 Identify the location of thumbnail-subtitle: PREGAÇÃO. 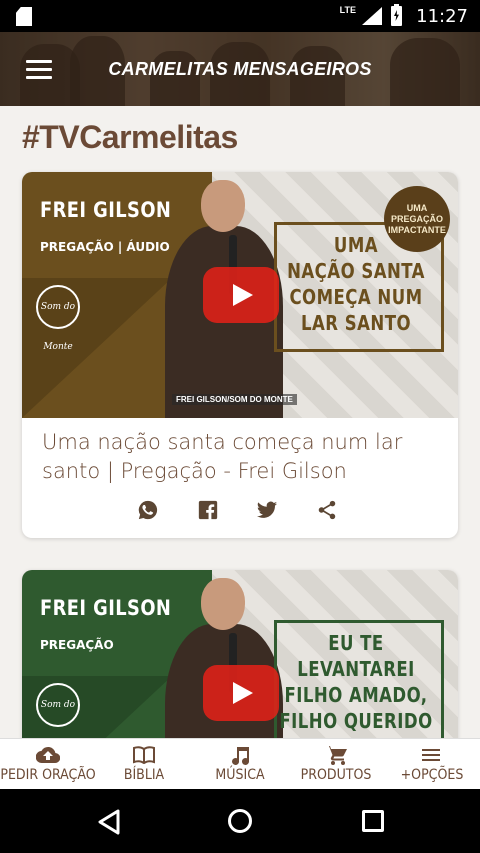
(77, 645).